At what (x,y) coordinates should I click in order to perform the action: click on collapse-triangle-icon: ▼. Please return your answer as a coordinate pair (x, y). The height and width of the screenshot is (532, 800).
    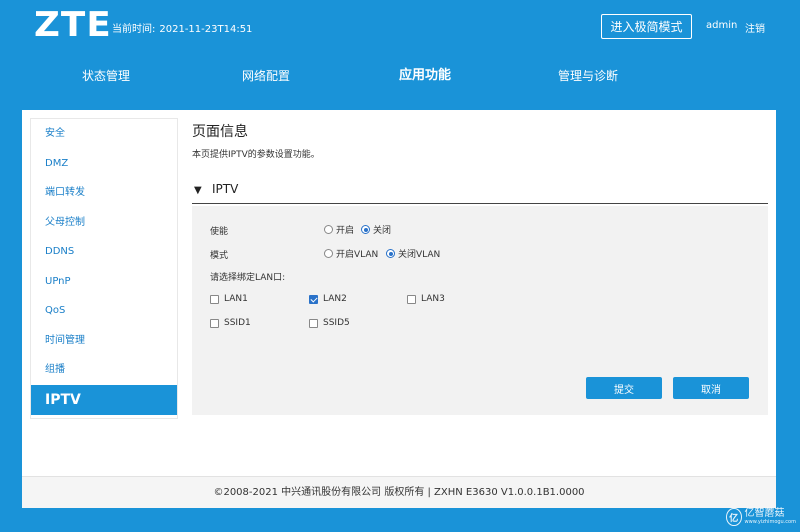
    Looking at the image, I should click on (198, 190).